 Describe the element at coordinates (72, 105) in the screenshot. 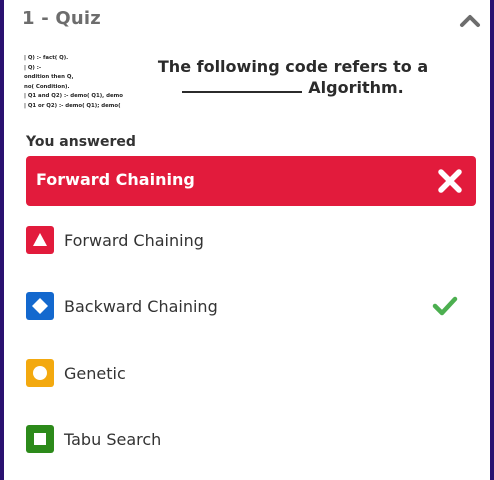

I see `code-line: | Q1 or Q2) :- demo( Q1); demo(` at that location.